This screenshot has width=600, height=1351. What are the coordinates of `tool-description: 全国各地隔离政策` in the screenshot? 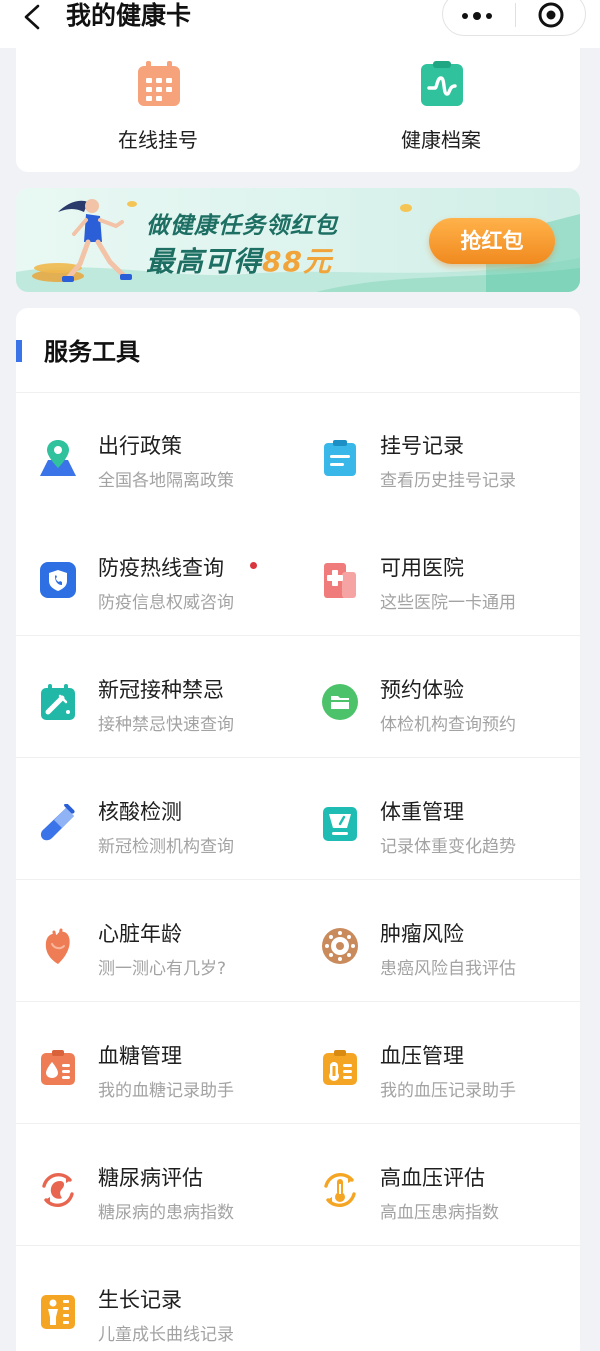 It's located at (166, 481).